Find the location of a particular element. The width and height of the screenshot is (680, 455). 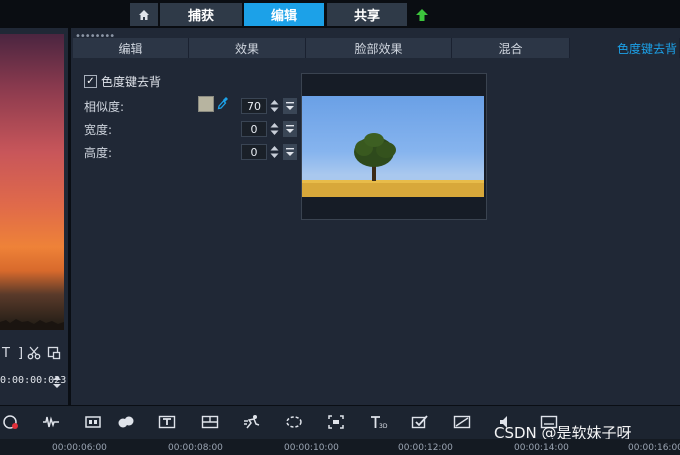

motion-tracking-icon is located at coordinates (252, 422).